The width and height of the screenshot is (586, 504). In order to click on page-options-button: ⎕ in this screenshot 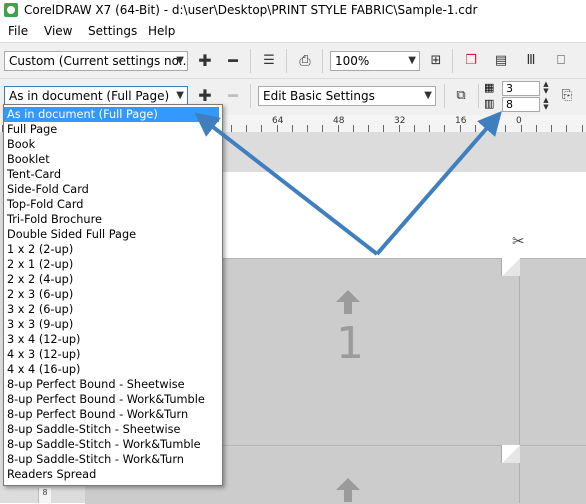, I will do `click(561, 61)`.